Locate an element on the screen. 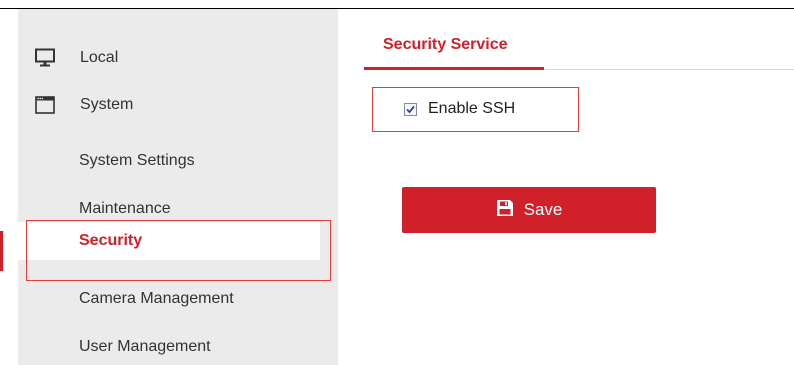  sidebar-item-label: User Management is located at coordinates (145, 346).